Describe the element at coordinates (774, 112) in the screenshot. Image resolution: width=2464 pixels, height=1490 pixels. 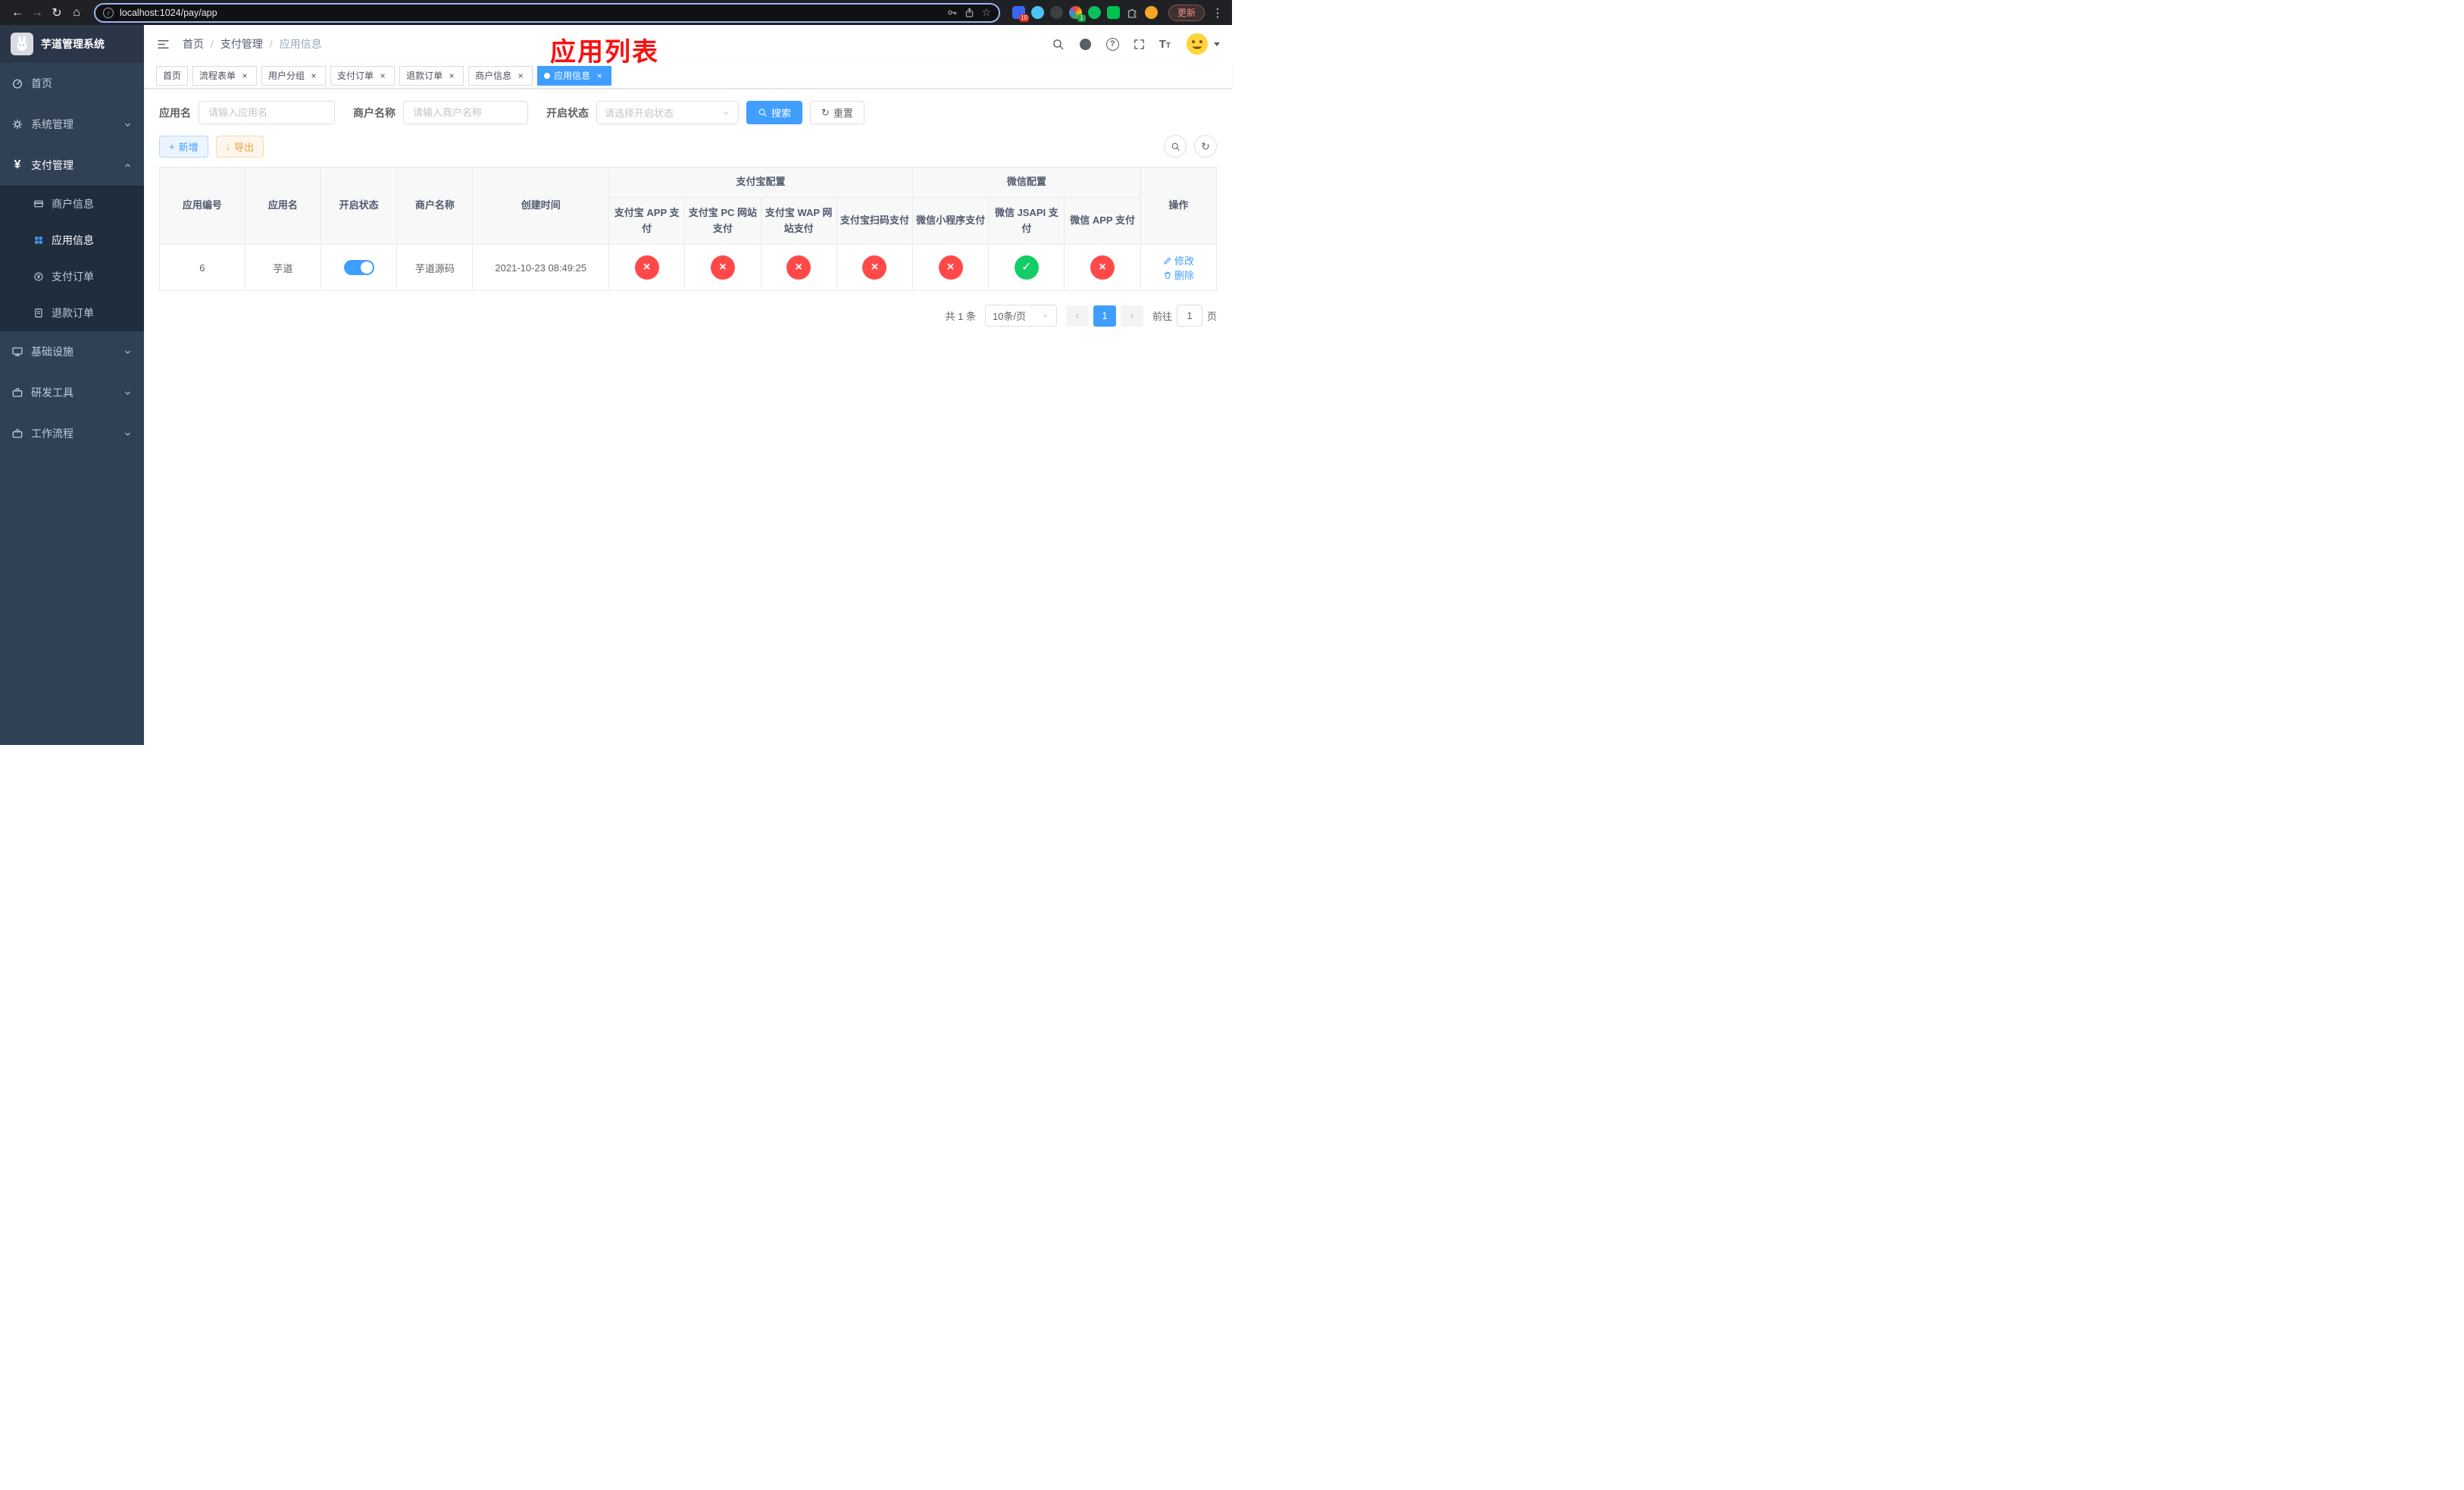
I see `search-button: 搜索` at that location.